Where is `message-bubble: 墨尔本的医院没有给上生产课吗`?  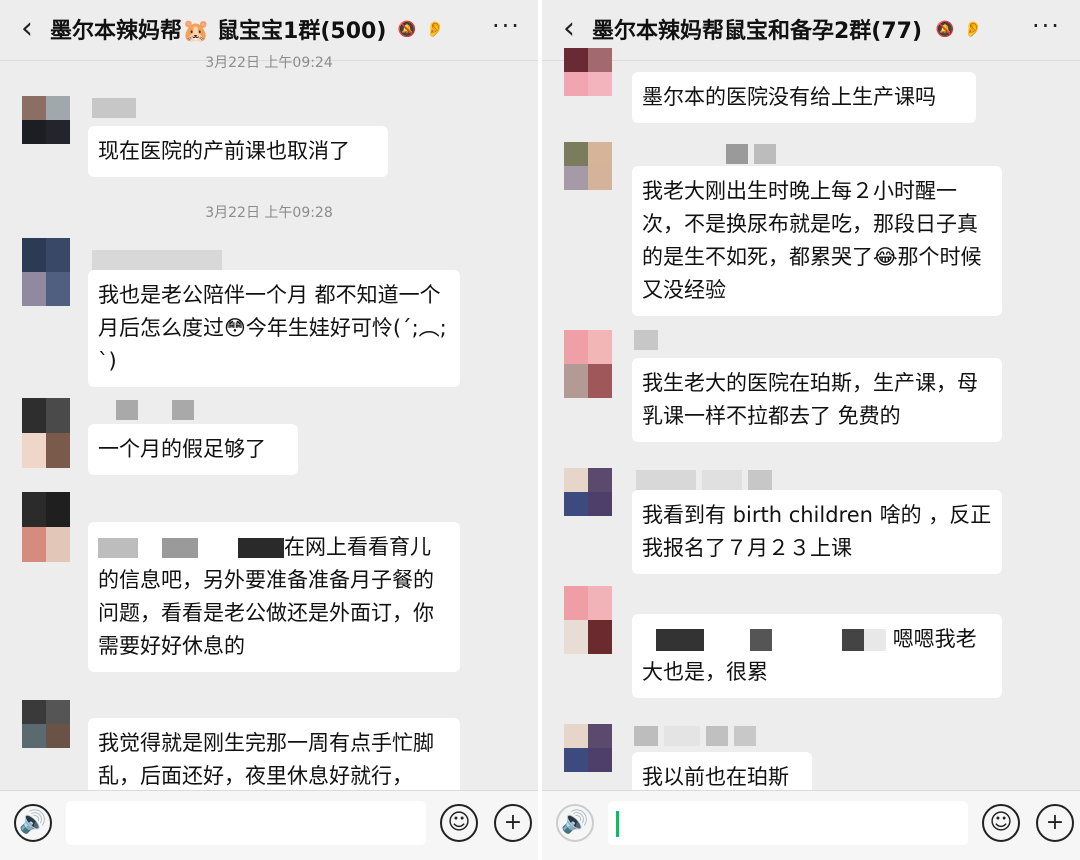
message-bubble: 墨尔本的医院没有给上生产课吗 is located at coordinates (804, 97).